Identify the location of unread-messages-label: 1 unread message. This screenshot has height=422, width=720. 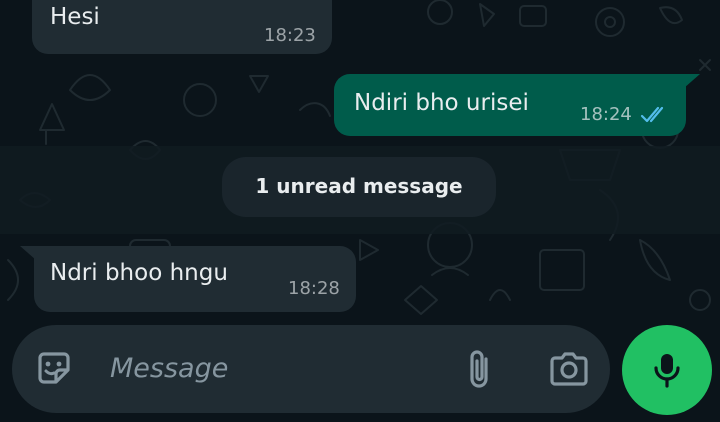
(359, 186).